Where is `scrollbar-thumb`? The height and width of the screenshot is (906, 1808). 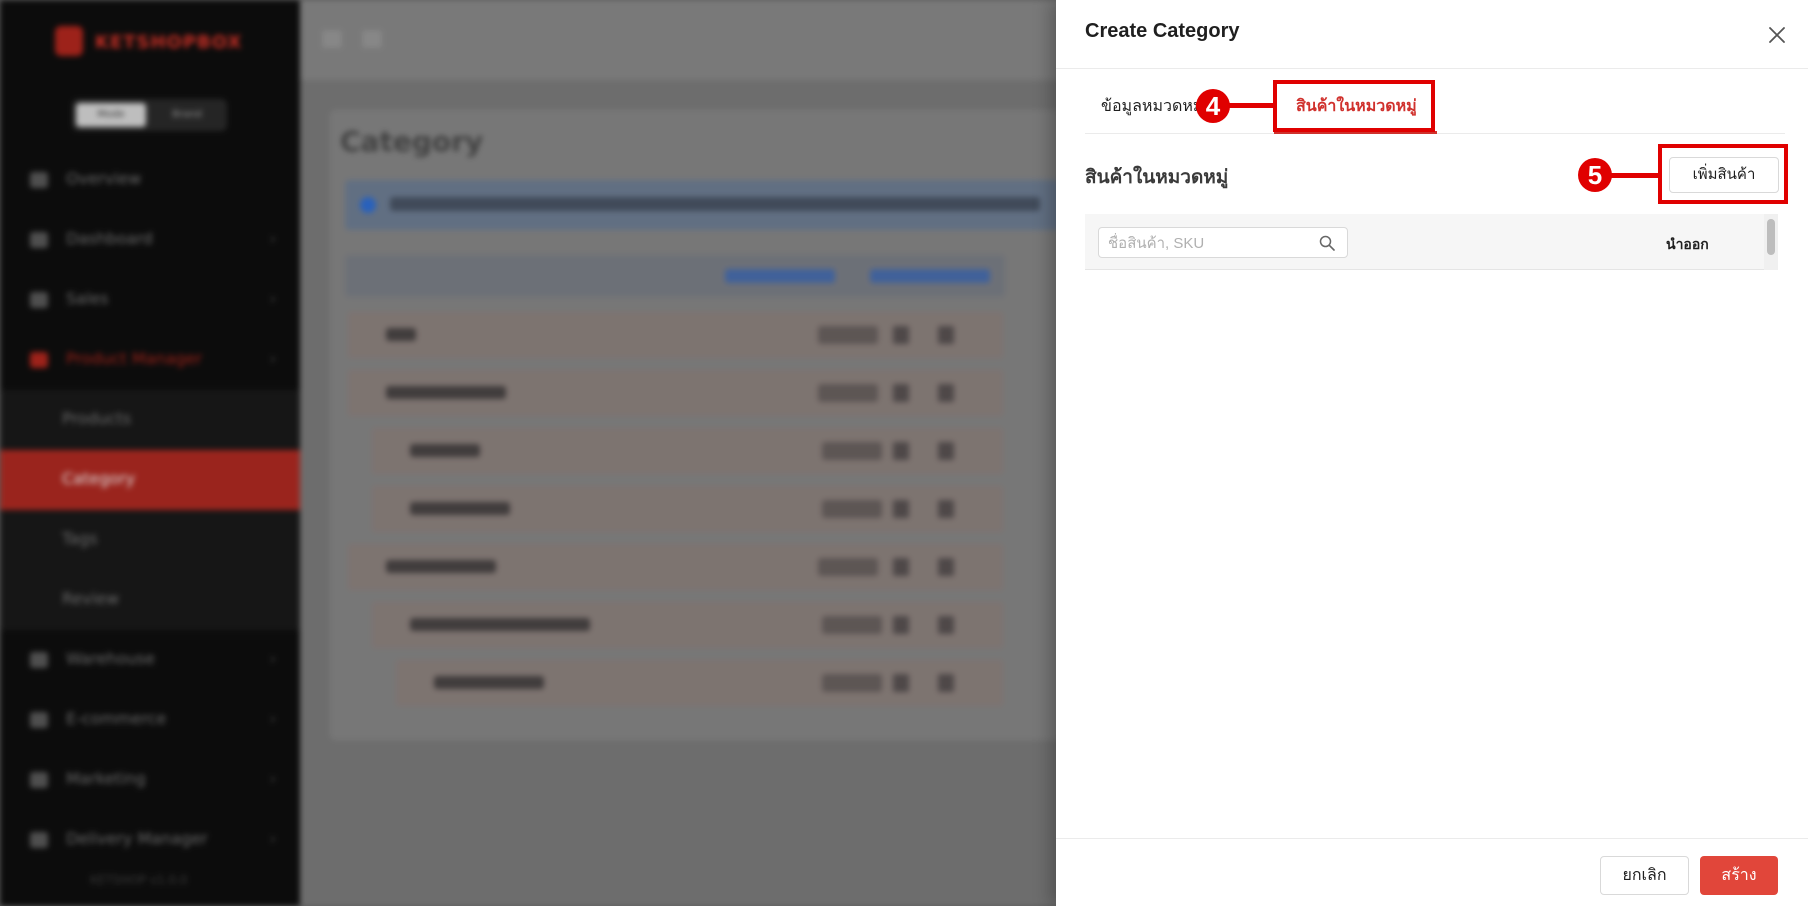
scrollbar-thumb is located at coordinates (1771, 237).